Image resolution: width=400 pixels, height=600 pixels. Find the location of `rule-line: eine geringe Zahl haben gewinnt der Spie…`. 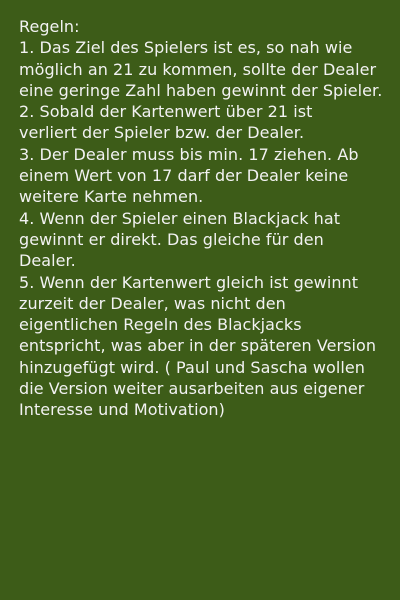

rule-line: eine geringe Zahl haben gewinnt der Spie… is located at coordinates (201, 90).